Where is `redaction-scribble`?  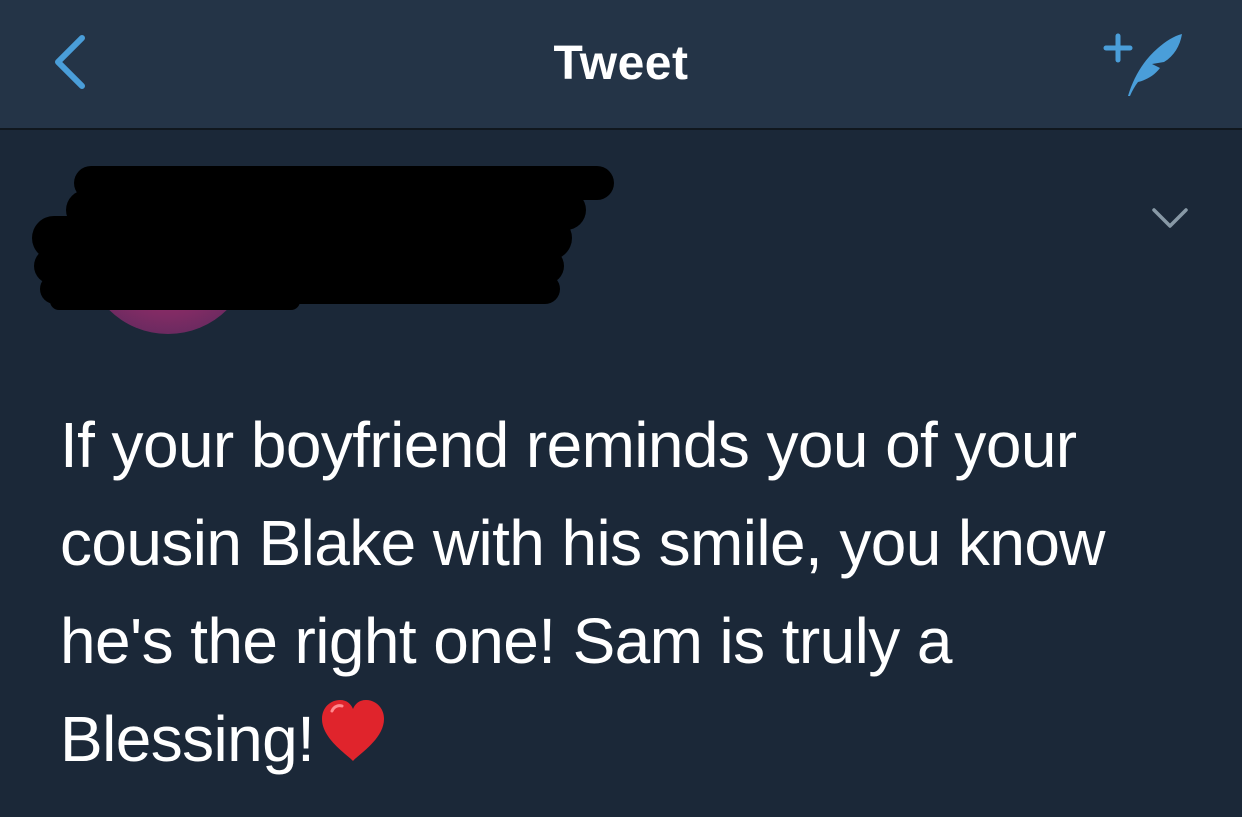 redaction-scribble is located at coordinates (323, 238).